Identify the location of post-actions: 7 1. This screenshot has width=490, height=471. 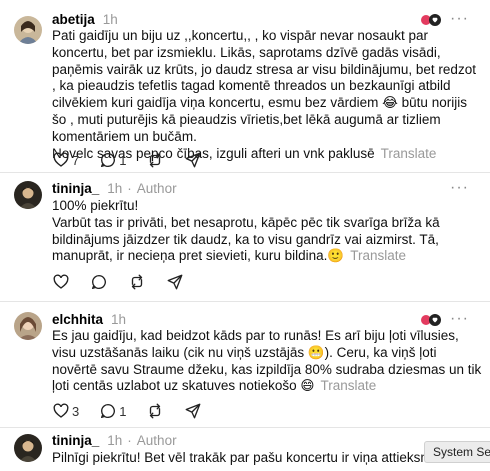
(137, 160).